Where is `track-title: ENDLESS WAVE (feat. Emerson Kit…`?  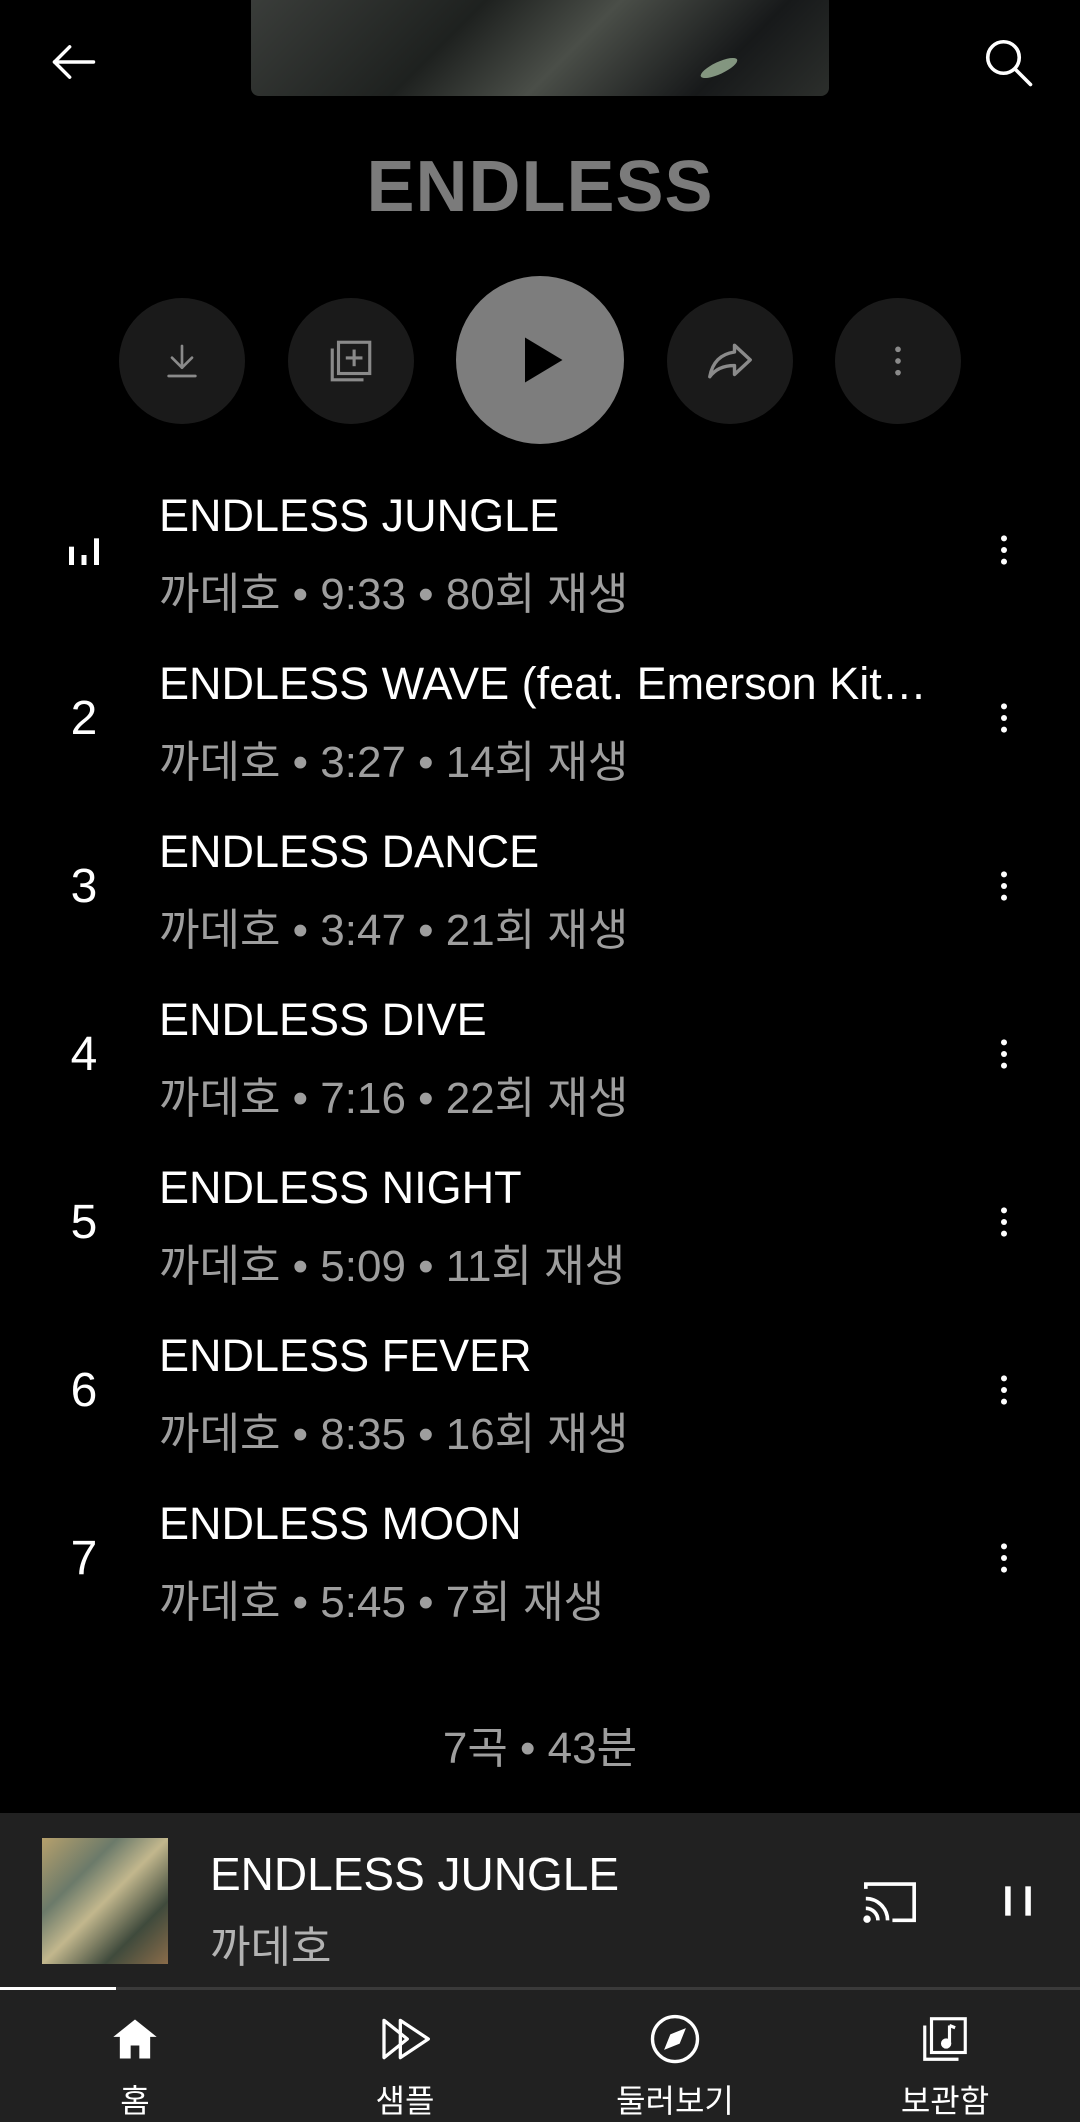
track-title: ENDLESS WAVE (feat. Emerson Kit… is located at coordinates (543, 683).